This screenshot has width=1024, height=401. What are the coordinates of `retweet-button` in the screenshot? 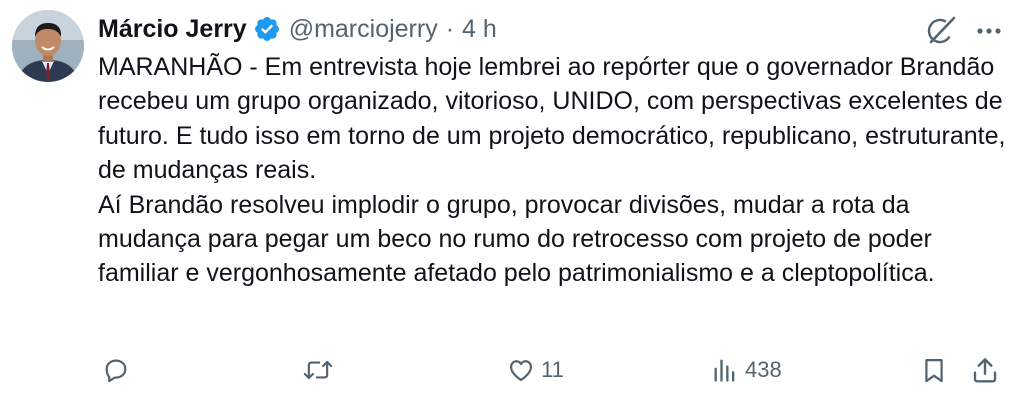 It's located at (318, 370).